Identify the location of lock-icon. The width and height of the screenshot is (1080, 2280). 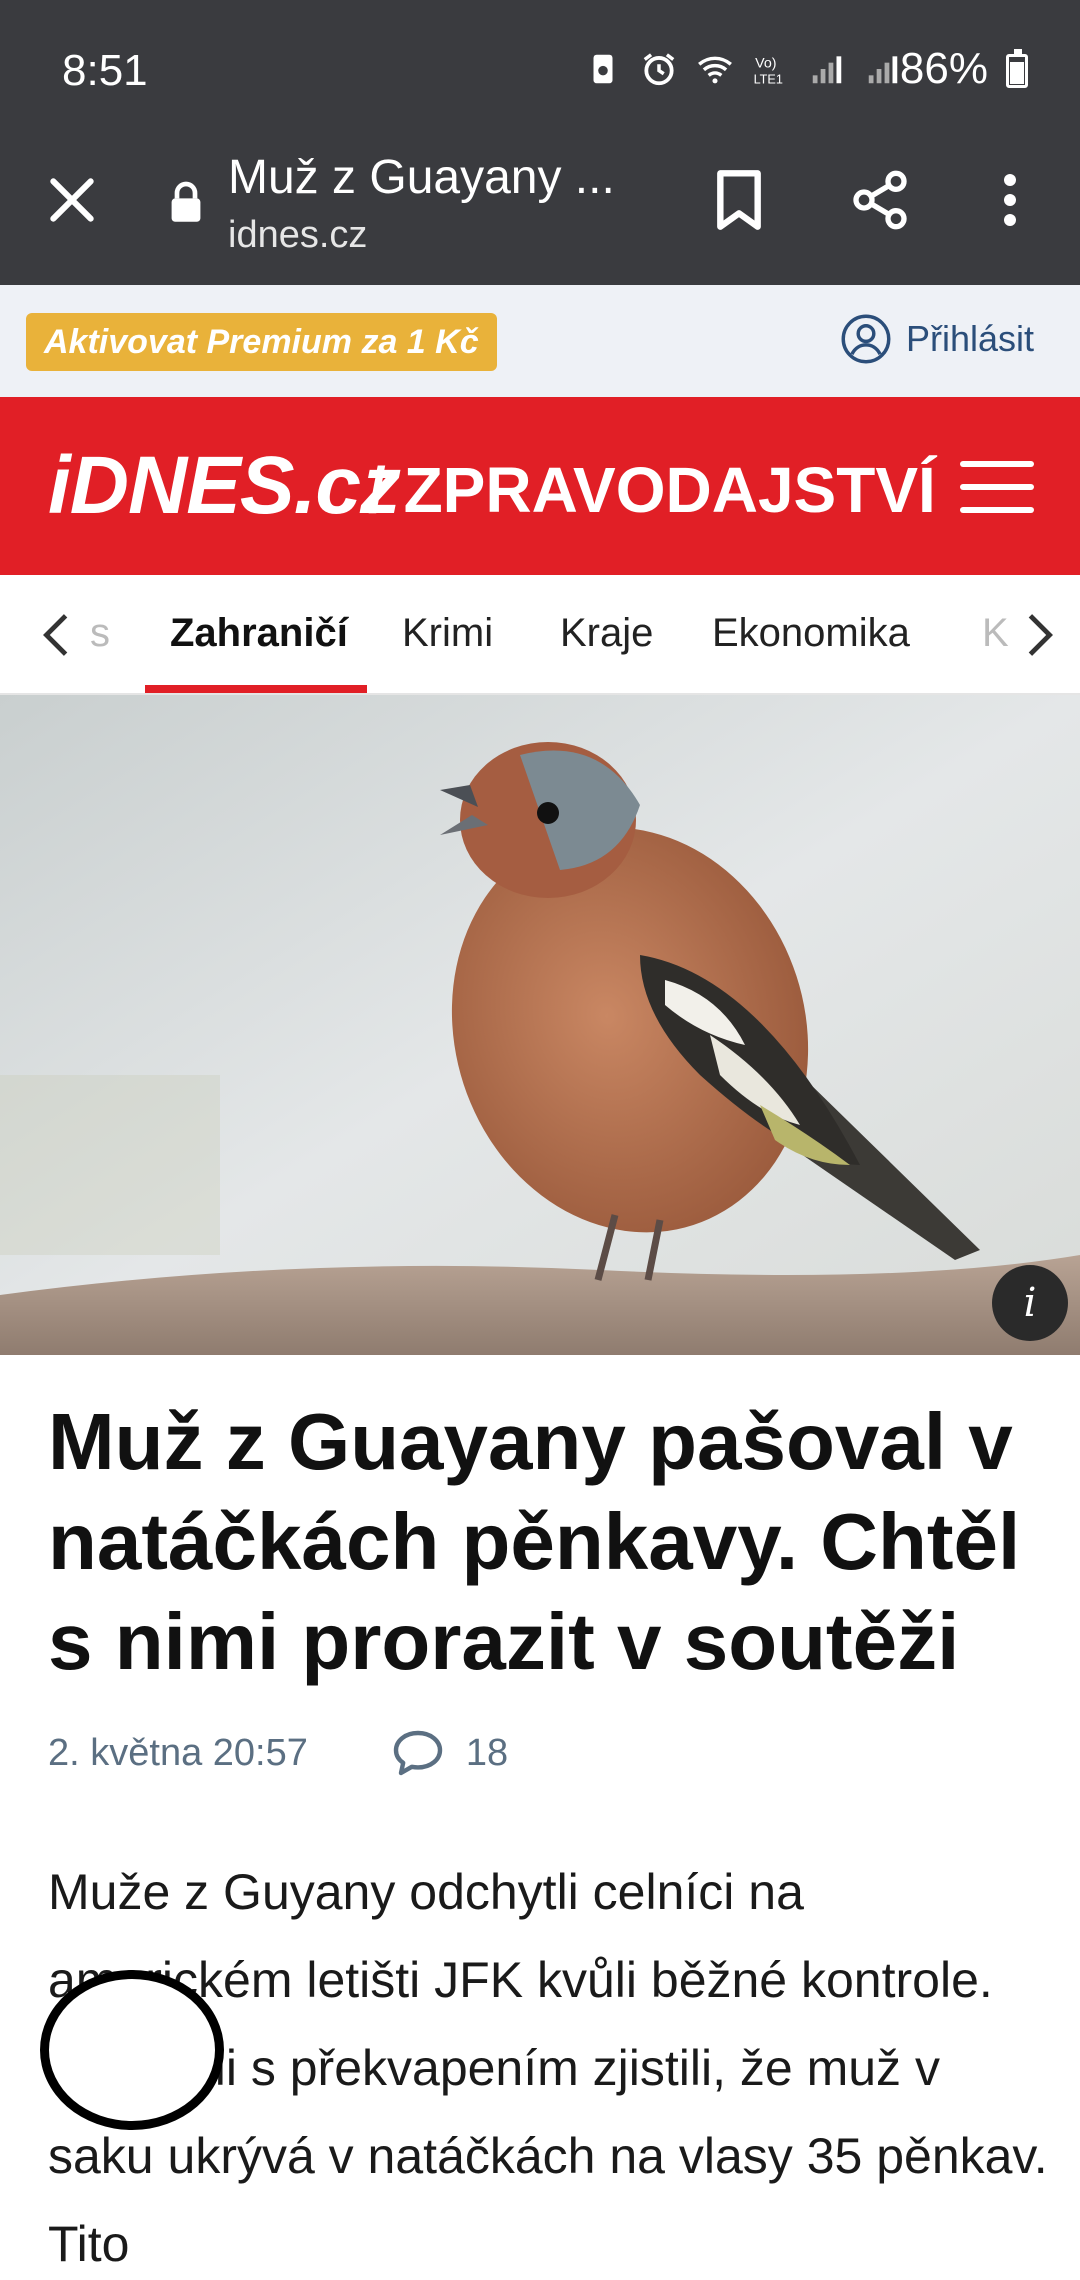
(186, 201).